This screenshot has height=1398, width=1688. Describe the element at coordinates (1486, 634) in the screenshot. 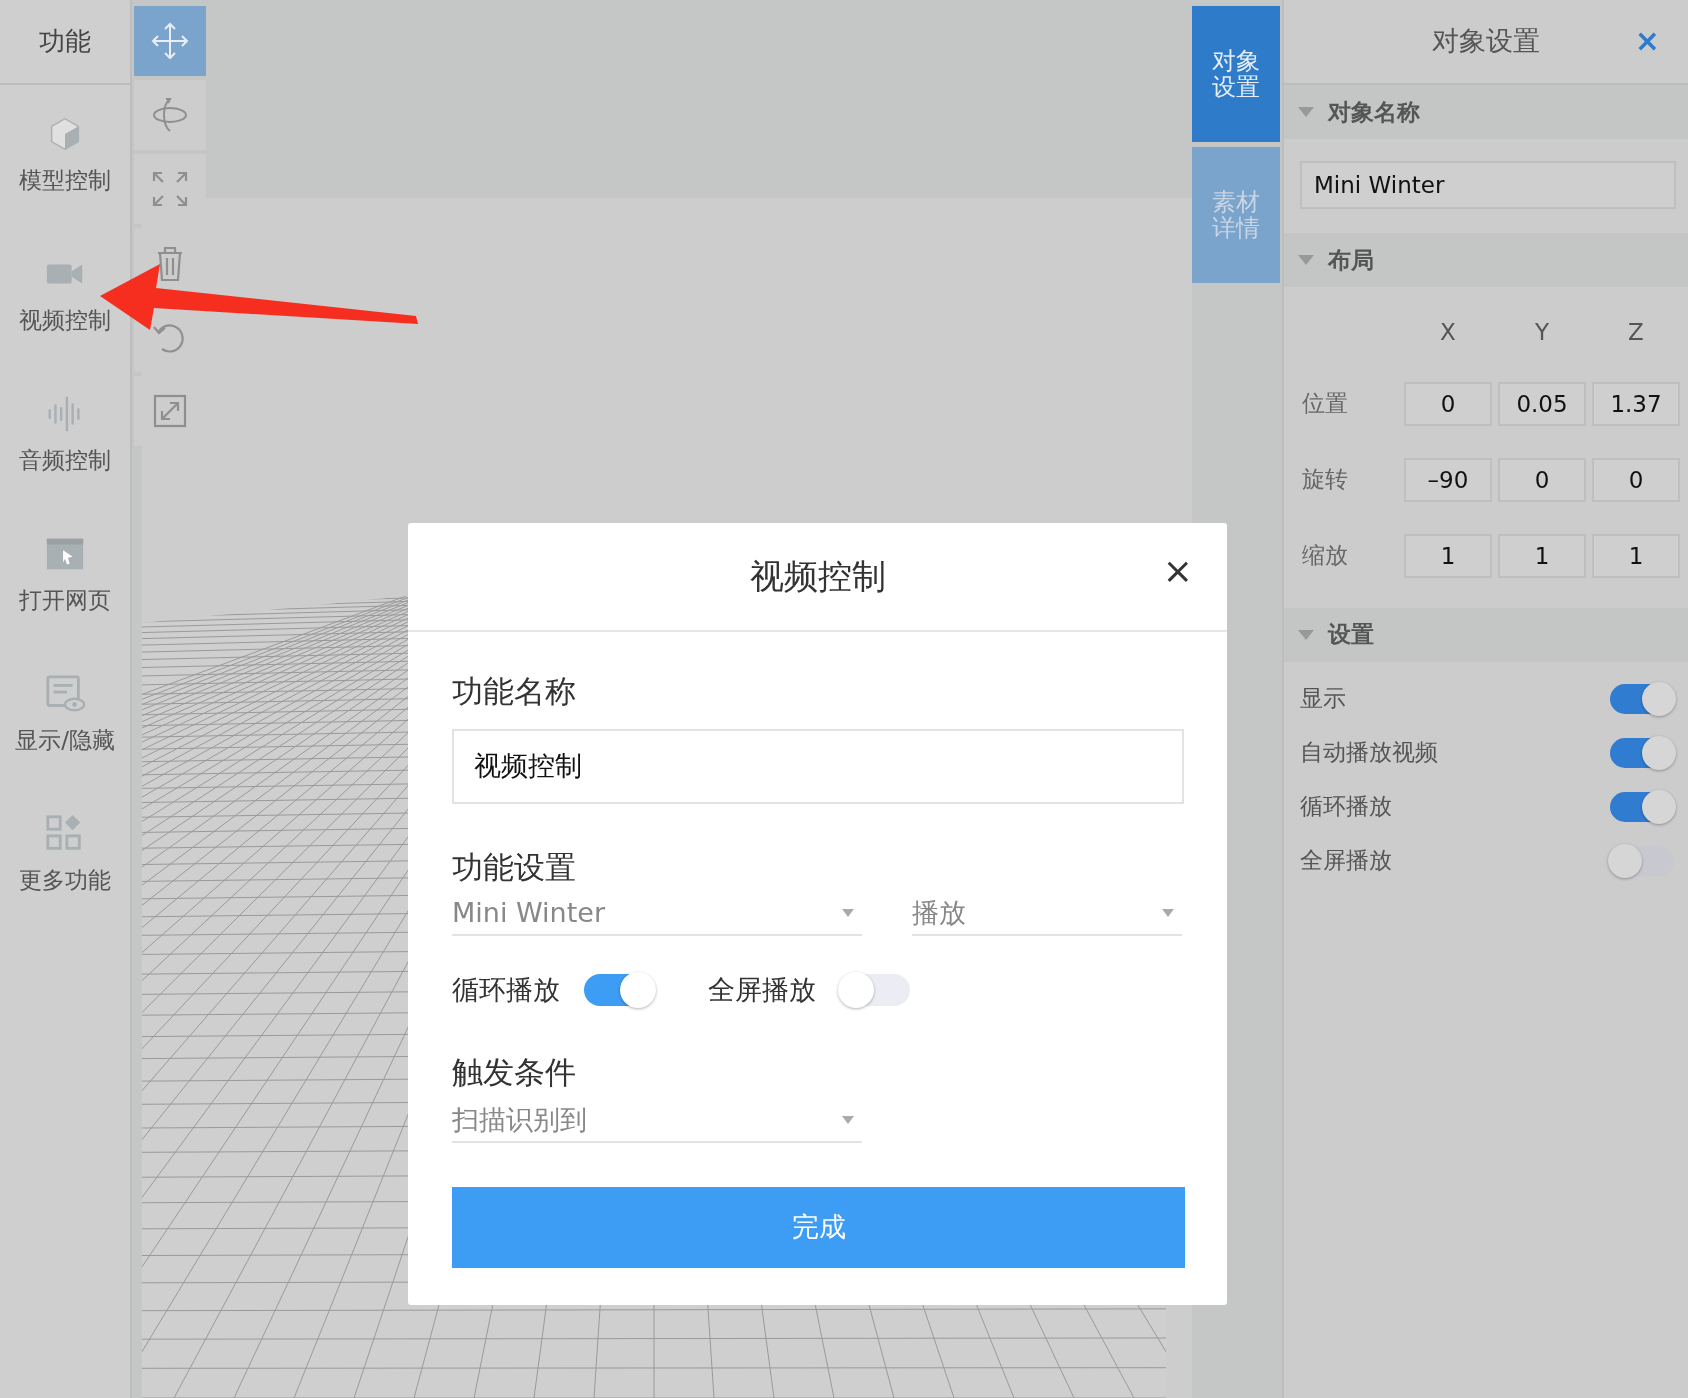

I see `section-header: 设置` at that location.